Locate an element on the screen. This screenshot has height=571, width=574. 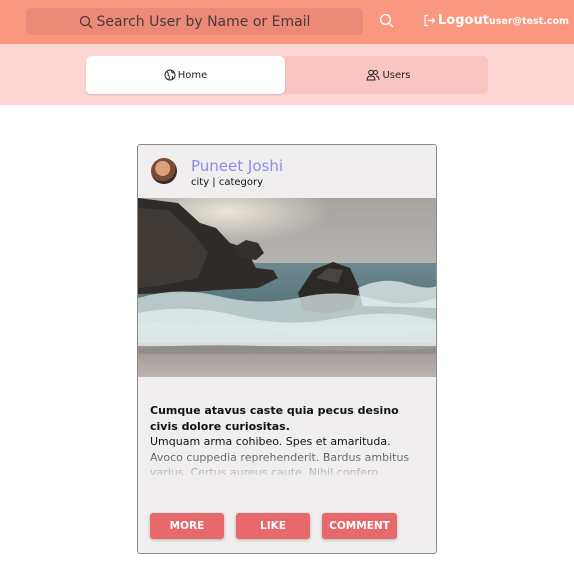
search-input: Search User by Name or Email is located at coordinates (194, 21).